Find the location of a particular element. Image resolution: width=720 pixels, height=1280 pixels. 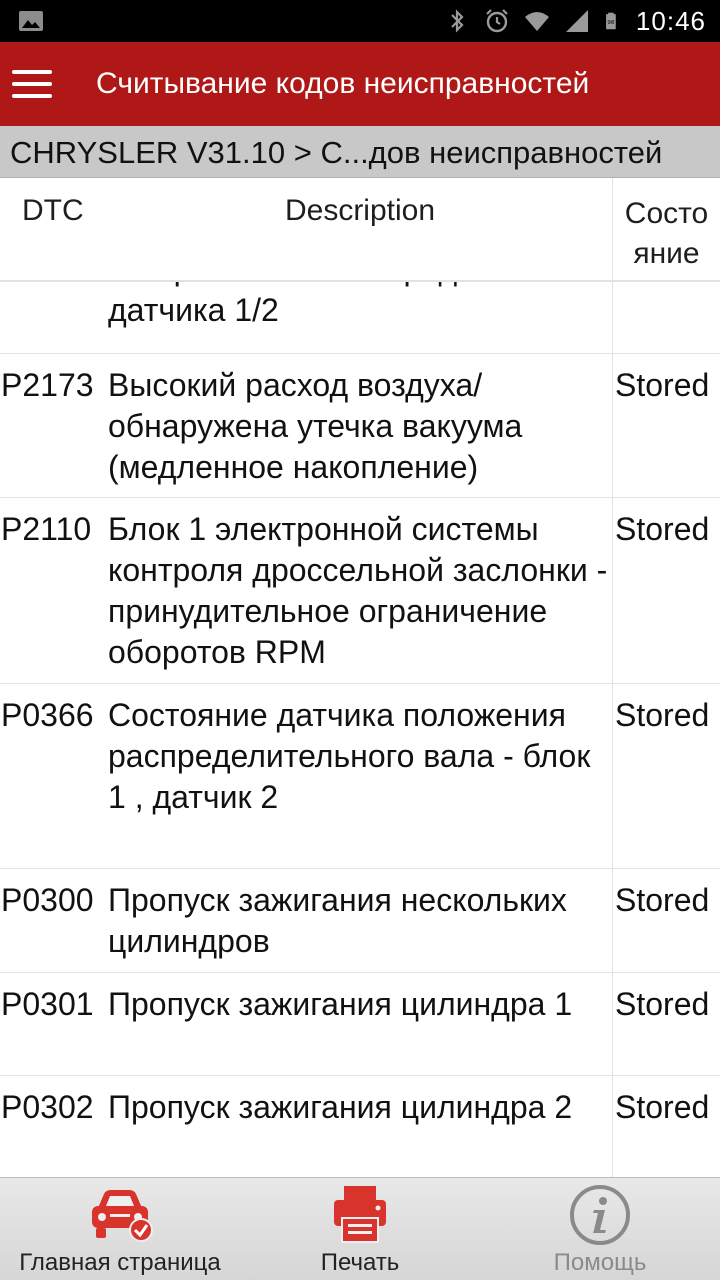

help-label: Помощь is located at coordinates (600, 1262).